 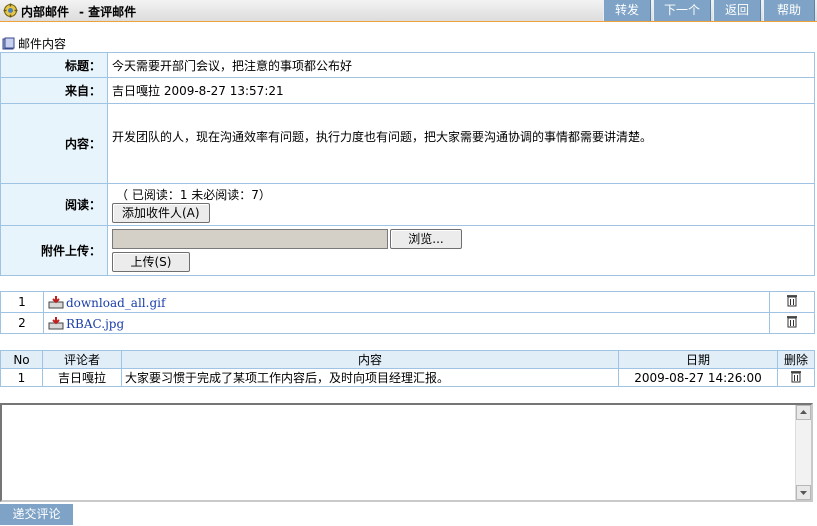 I want to click on comment-content: 大家要习惯于完成了某项工作内容后，及时向项目经理汇报。, so click(x=370, y=377).